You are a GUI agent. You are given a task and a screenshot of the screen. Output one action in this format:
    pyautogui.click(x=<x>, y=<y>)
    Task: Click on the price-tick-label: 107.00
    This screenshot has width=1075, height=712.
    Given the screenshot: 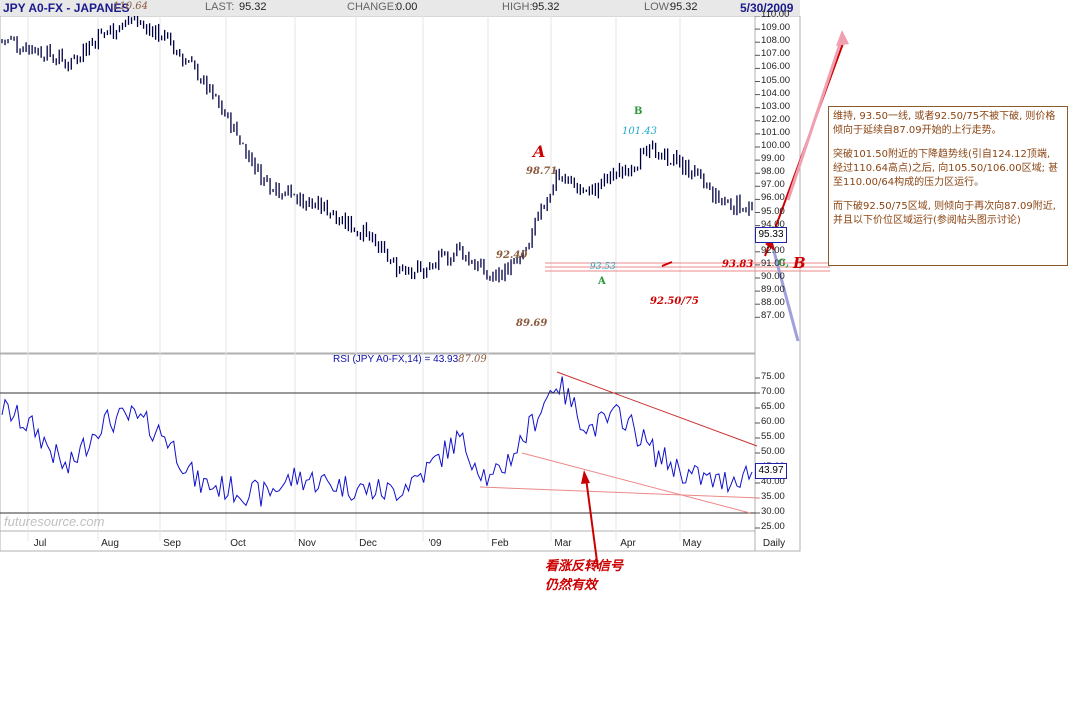 What is the action you would take?
    pyautogui.click(x=776, y=54)
    